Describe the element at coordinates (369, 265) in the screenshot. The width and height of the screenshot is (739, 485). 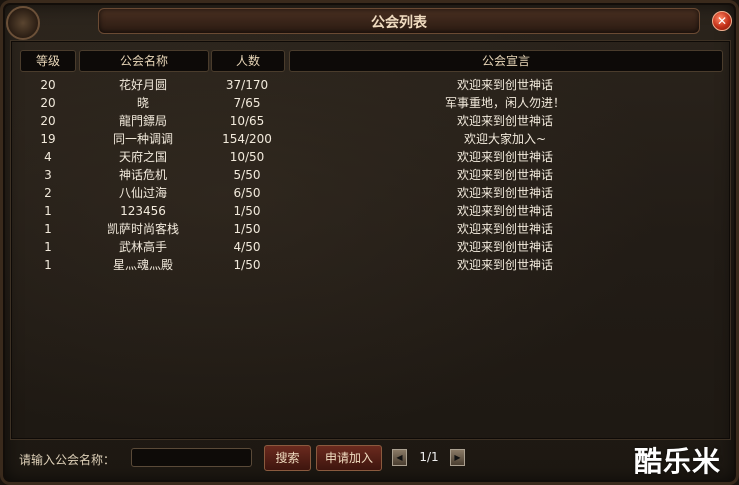
I see `table-row: 1 星灬魂灬殿 1/50 欢迎来到创世神话` at that location.